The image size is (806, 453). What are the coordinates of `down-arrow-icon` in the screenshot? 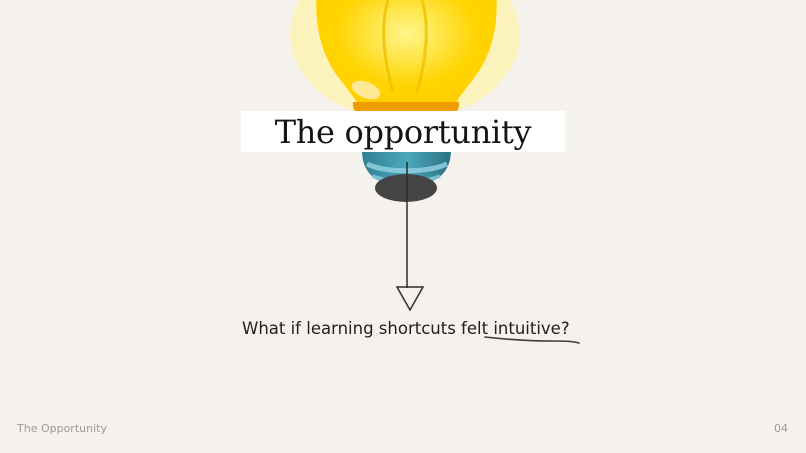 It's located at (410, 237).